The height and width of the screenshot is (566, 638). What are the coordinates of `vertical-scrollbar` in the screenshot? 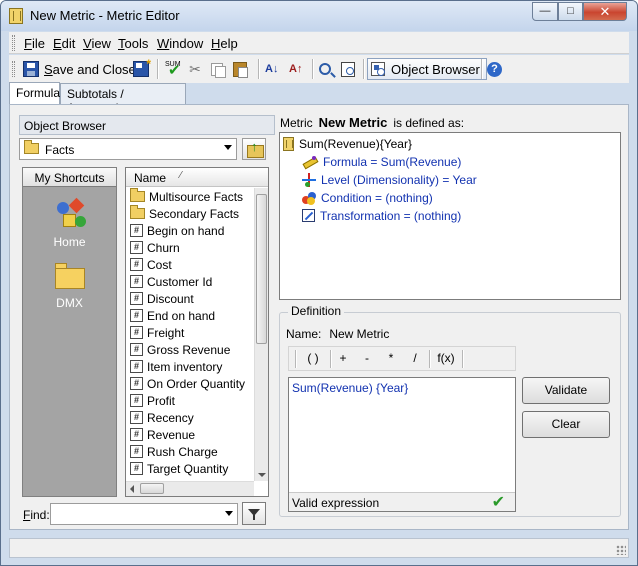 It's located at (261, 334).